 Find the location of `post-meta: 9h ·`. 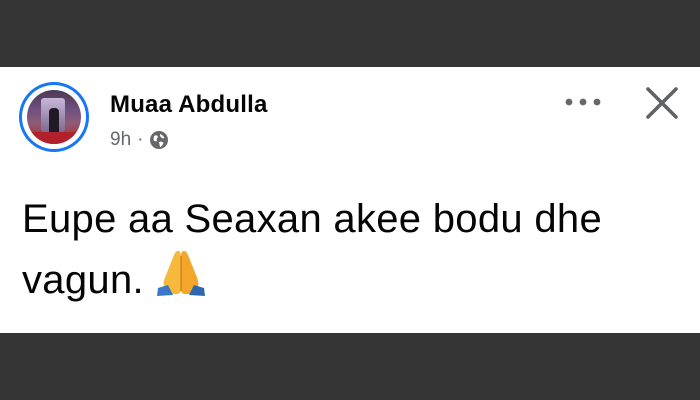

post-meta: 9h · is located at coordinates (139, 140).